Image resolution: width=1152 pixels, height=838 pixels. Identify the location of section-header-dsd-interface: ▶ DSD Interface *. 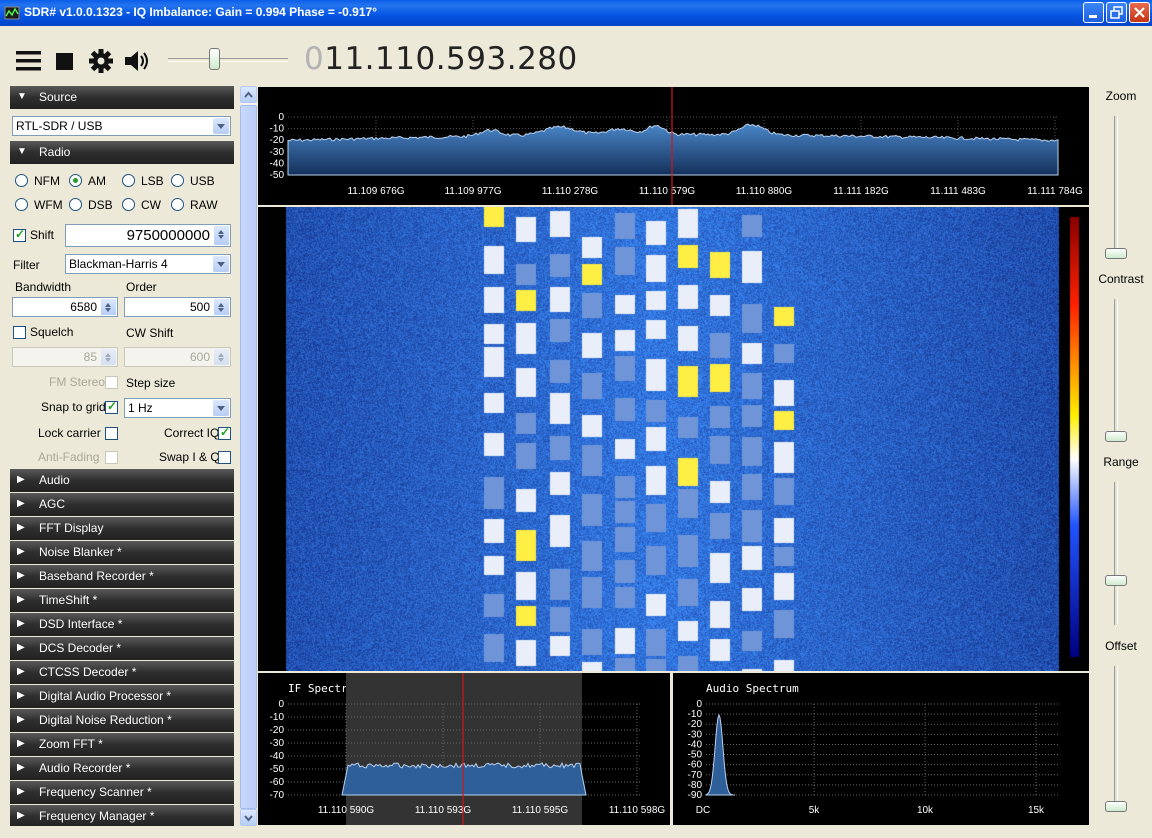
(122, 624).